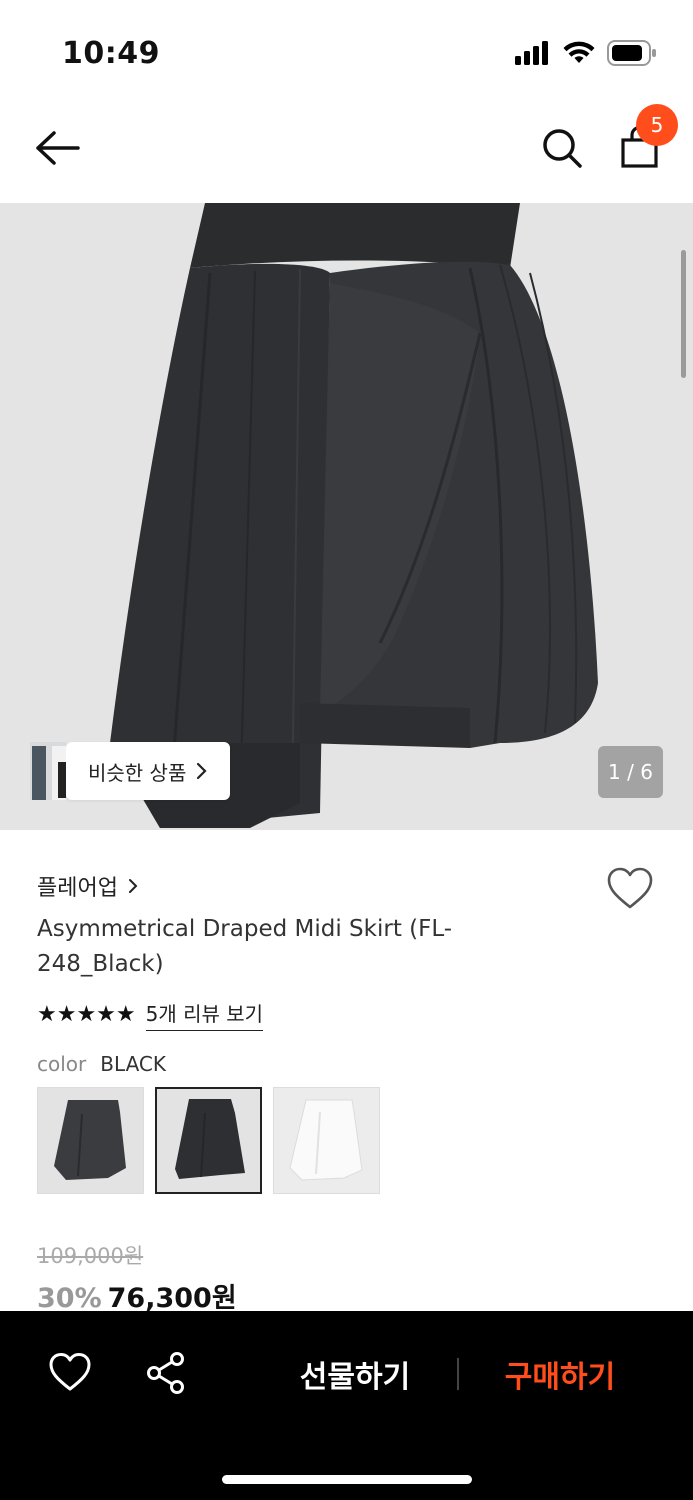  I want to click on battery-icon, so click(631, 53).